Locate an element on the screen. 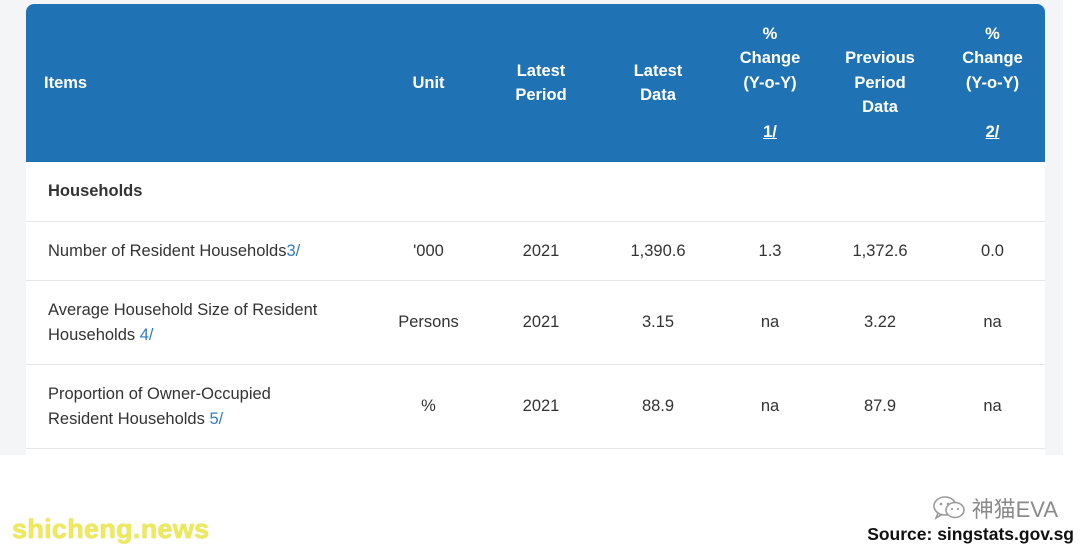  row-unit: Persons is located at coordinates (428, 322).